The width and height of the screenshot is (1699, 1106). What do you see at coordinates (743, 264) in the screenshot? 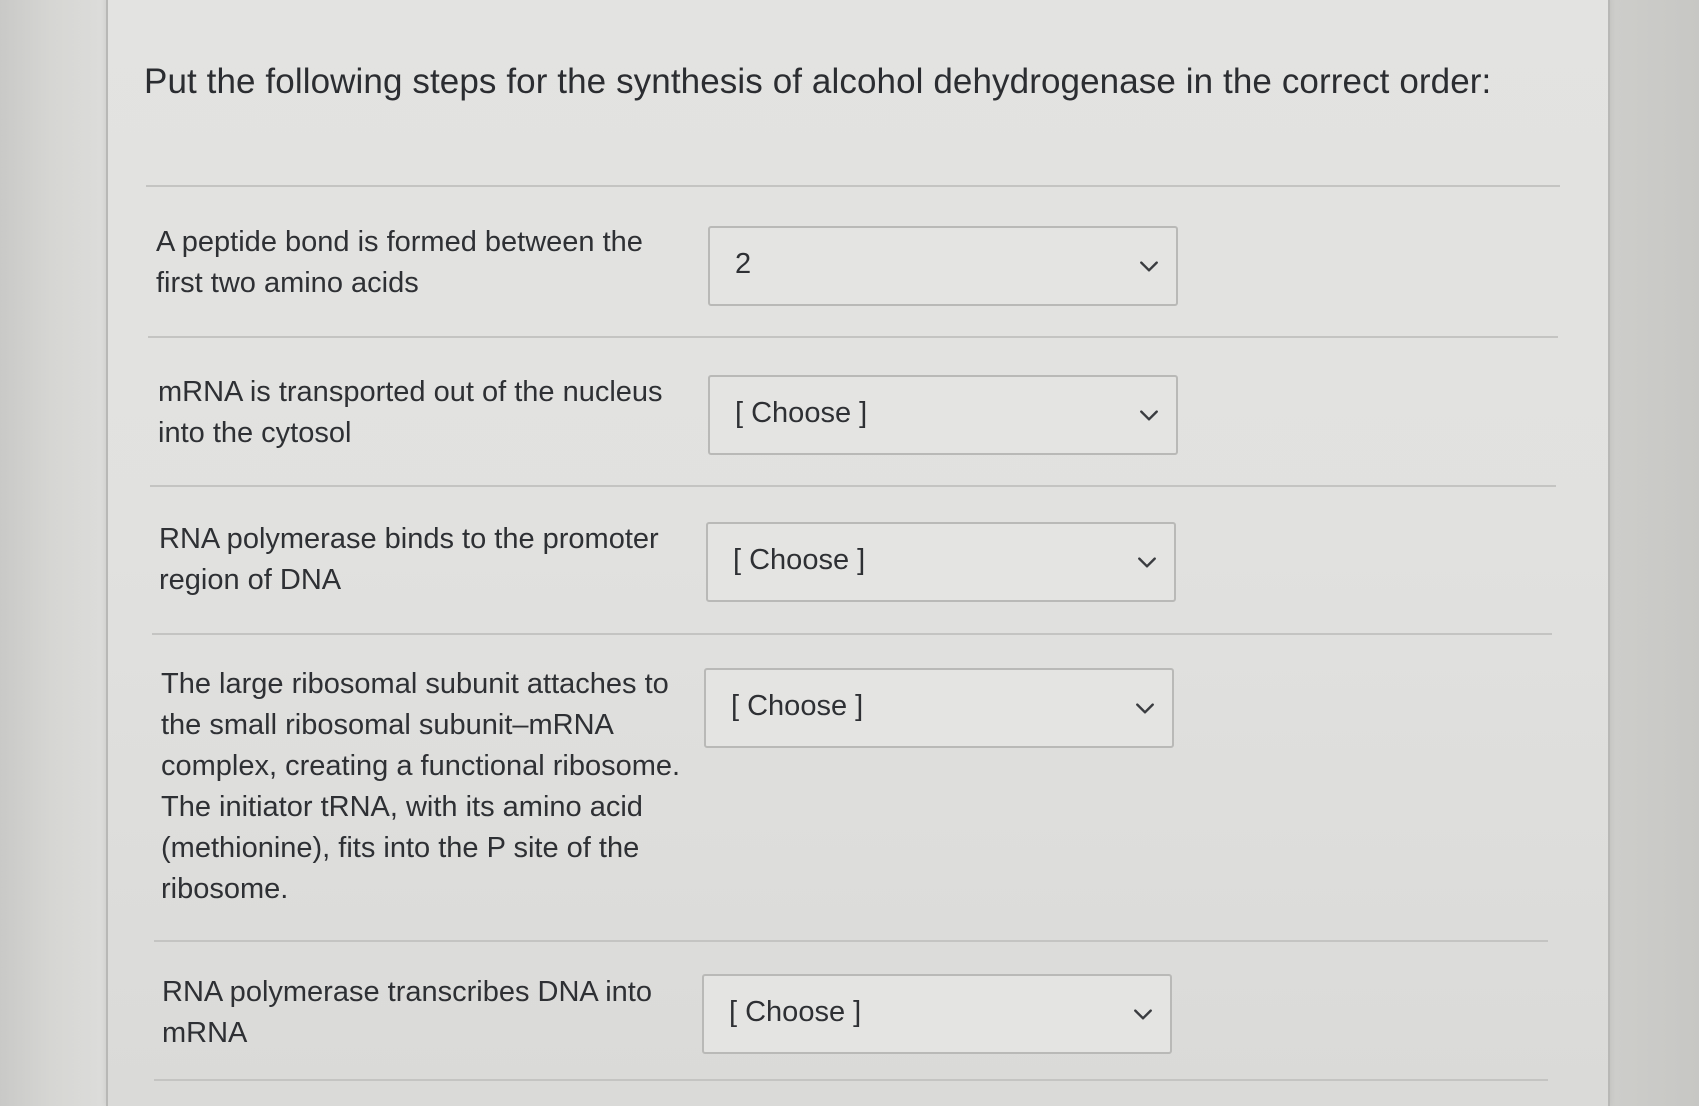
I see `select-value: 2` at bounding box center [743, 264].